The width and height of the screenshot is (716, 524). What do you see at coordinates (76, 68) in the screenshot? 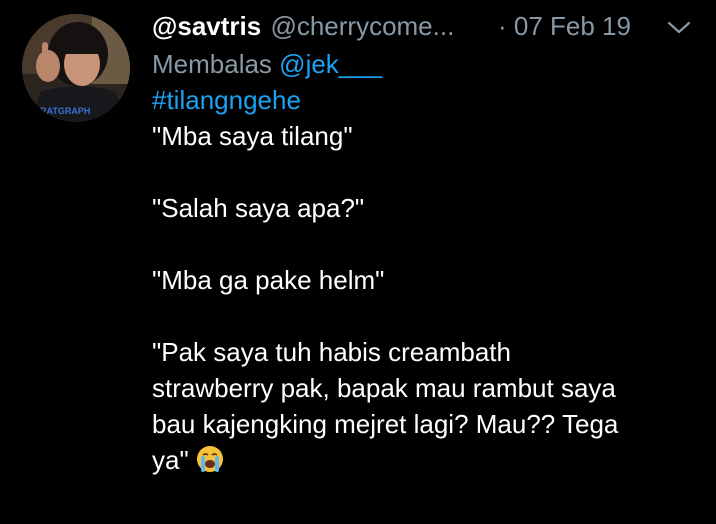
I see `avatar: RATGRAPH` at bounding box center [76, 68].